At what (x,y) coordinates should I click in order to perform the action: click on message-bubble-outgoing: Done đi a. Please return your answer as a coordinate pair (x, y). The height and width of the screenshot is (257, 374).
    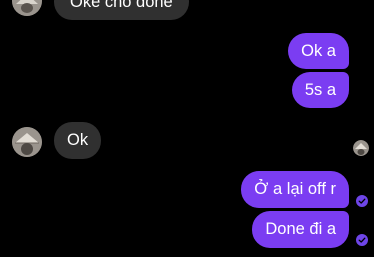
    Looking at the image, I should click on (300, 229).